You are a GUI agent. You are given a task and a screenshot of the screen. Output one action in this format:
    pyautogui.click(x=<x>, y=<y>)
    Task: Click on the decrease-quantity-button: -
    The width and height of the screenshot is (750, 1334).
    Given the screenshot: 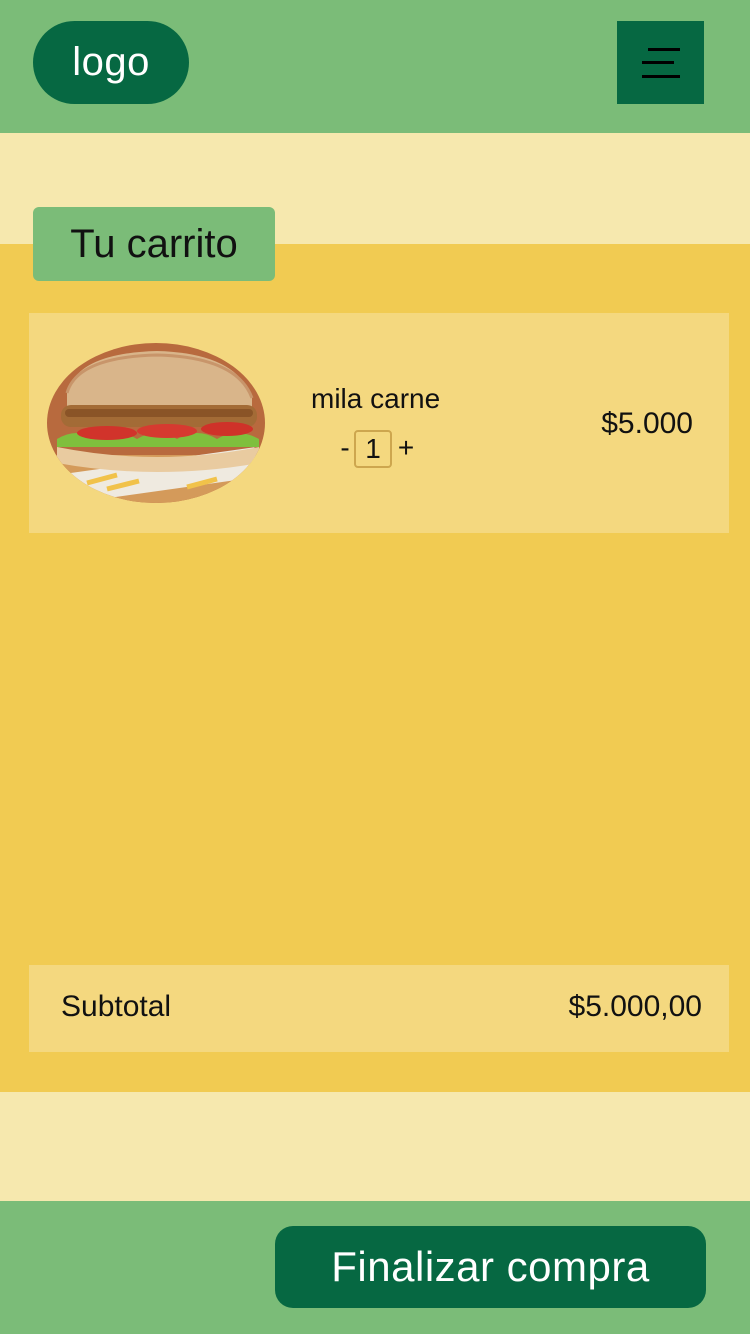 What is the action you would take?
    pyautogui.click(x=345, y=448)
    